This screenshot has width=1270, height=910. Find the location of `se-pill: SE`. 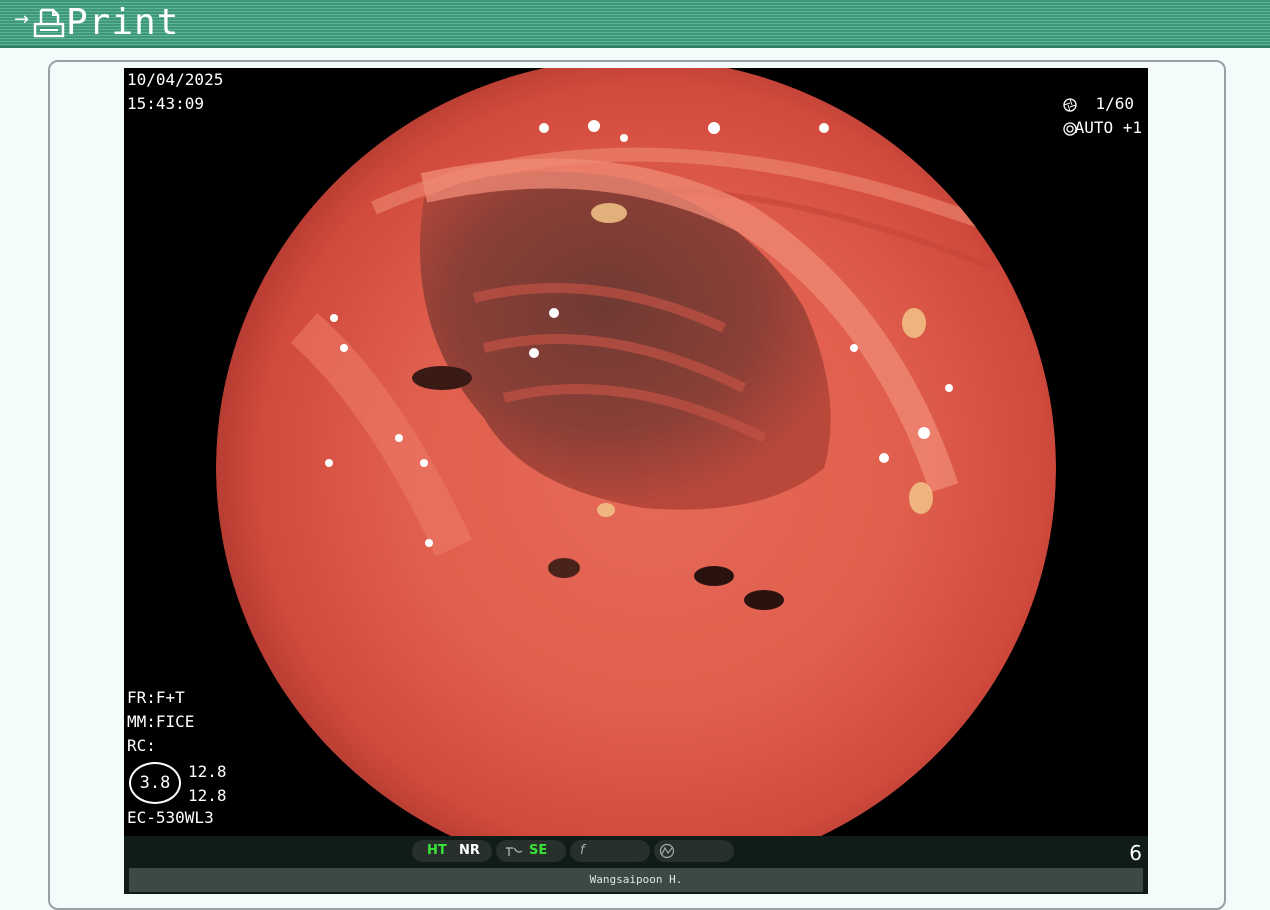

se-pill: SE is located at coordinates (531, 851).